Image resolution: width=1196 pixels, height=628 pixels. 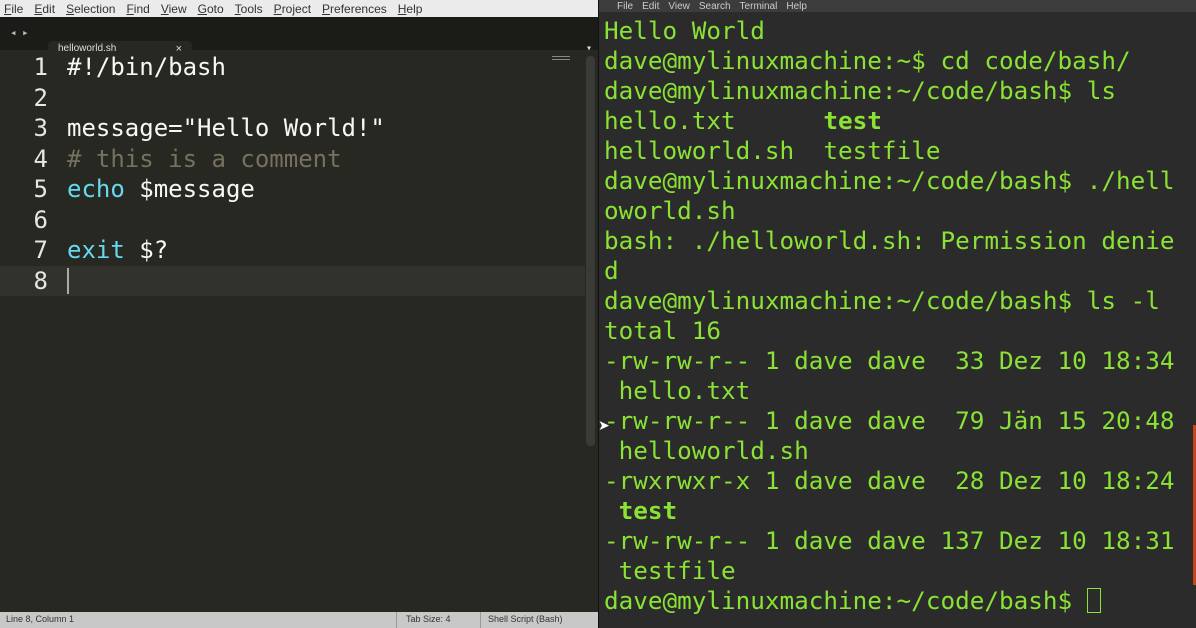 What do you see at coordinates (625, 7) in the screenshot?
I see `terminal-menu-file: File` at bounding box center [625, 7].